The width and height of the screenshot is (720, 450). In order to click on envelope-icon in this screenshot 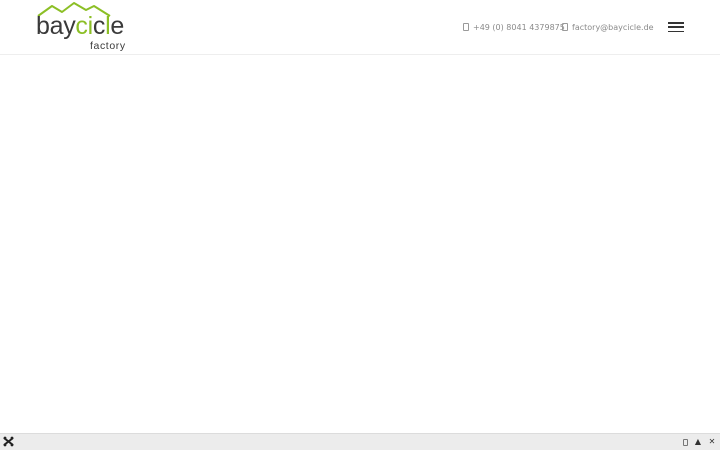, I will do `click(565, 27)`.